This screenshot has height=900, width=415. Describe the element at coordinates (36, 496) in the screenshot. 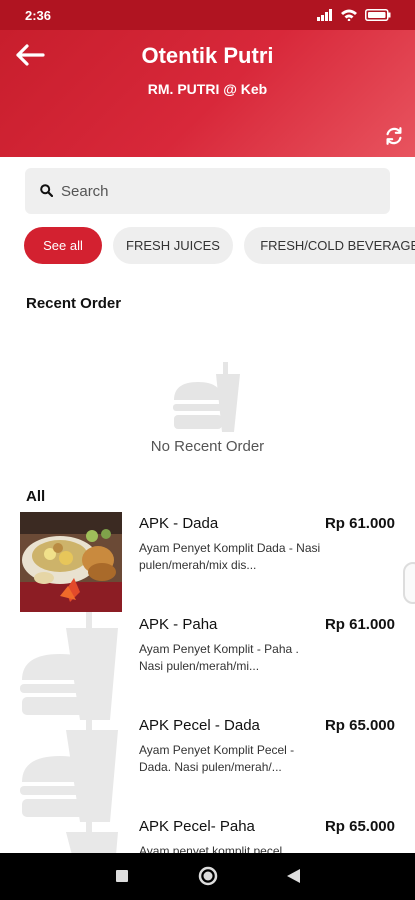

I see `all-section-title: All` at that location.